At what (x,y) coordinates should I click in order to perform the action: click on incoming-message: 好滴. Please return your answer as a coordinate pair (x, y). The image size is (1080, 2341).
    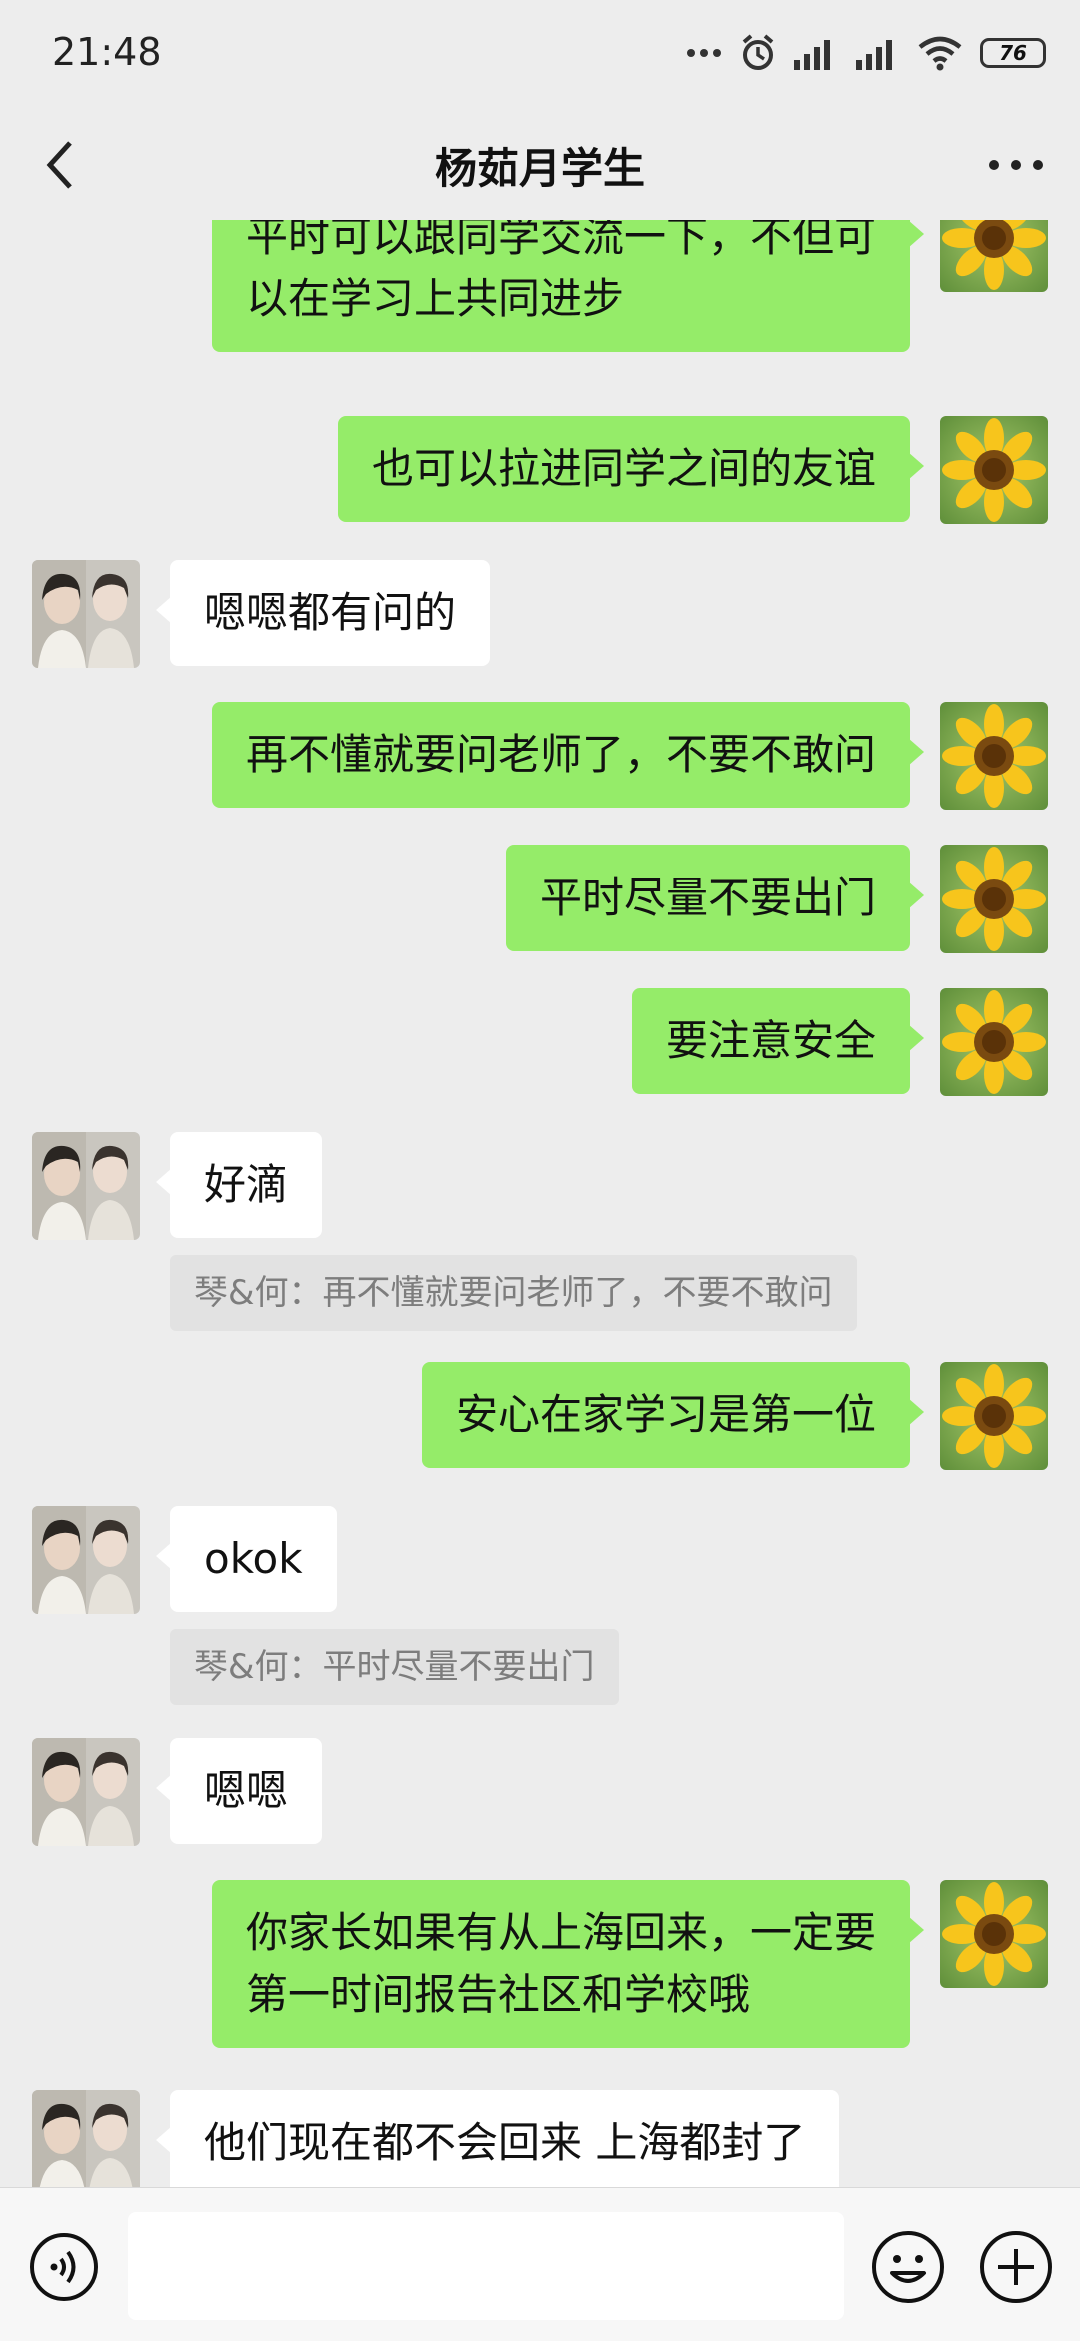
    Looking at the image, I should click on (239, 1185).